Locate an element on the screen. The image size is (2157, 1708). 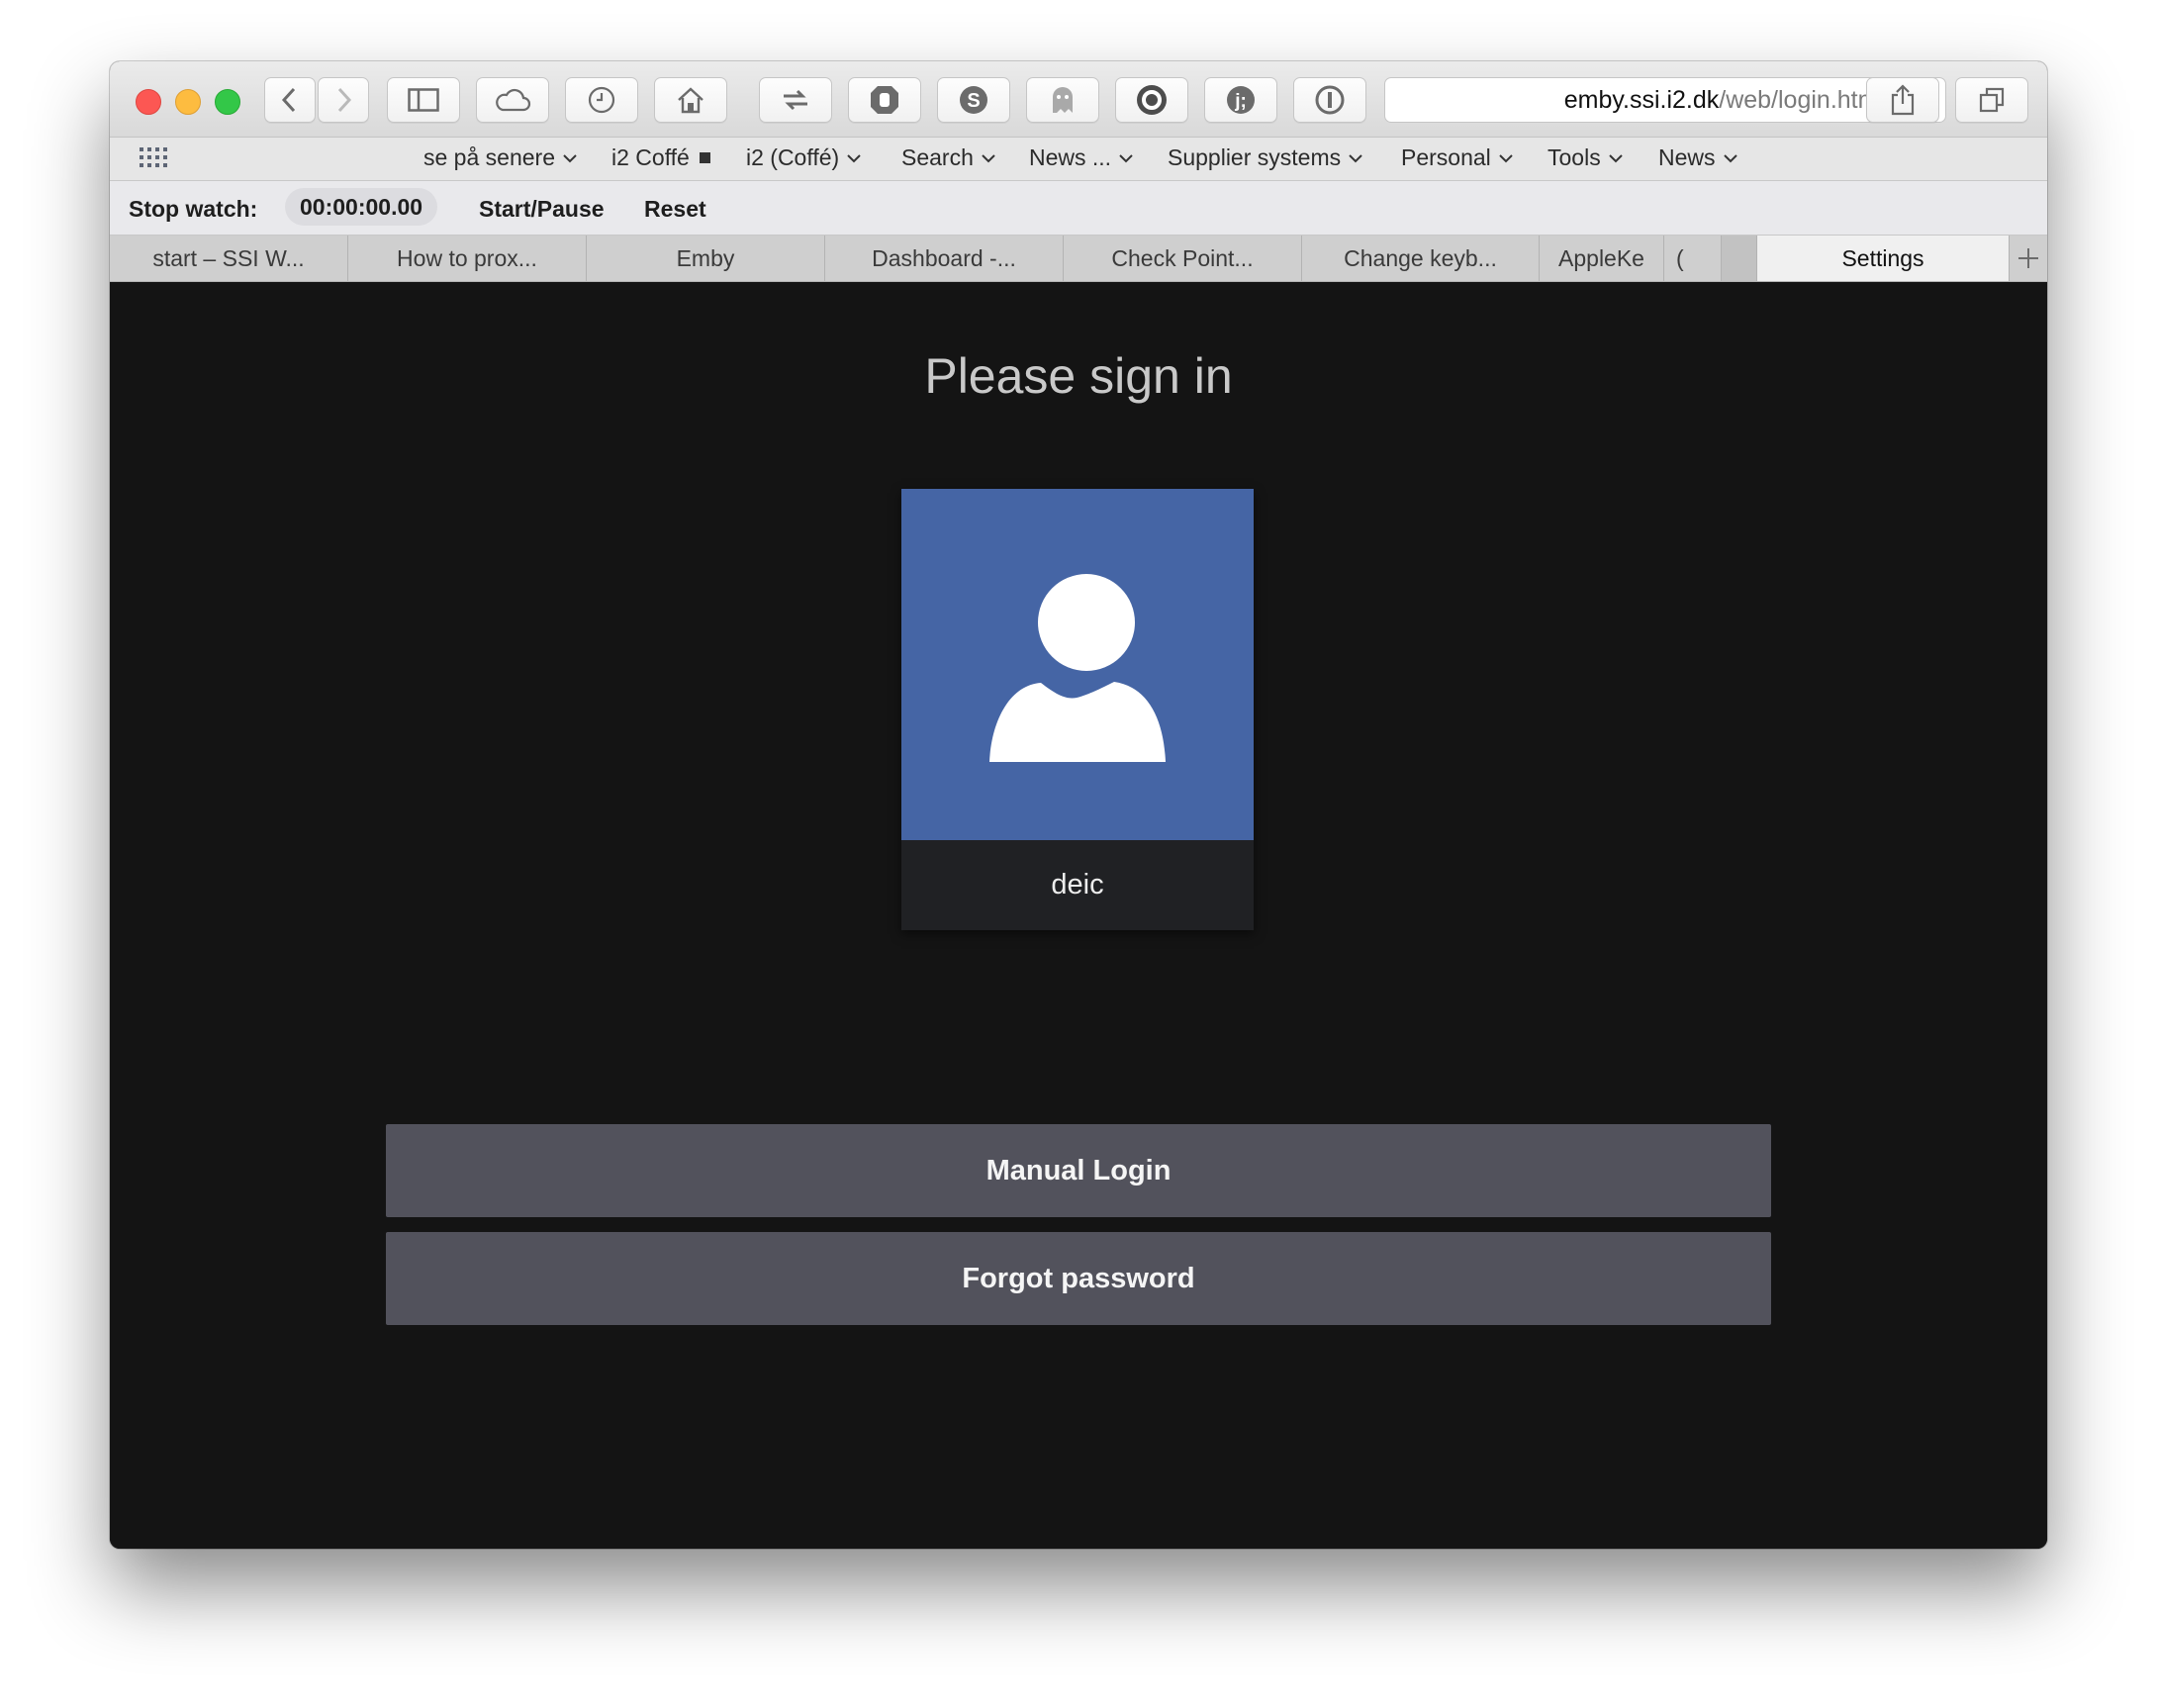
clock-icon is located at coordinates (601, 100).